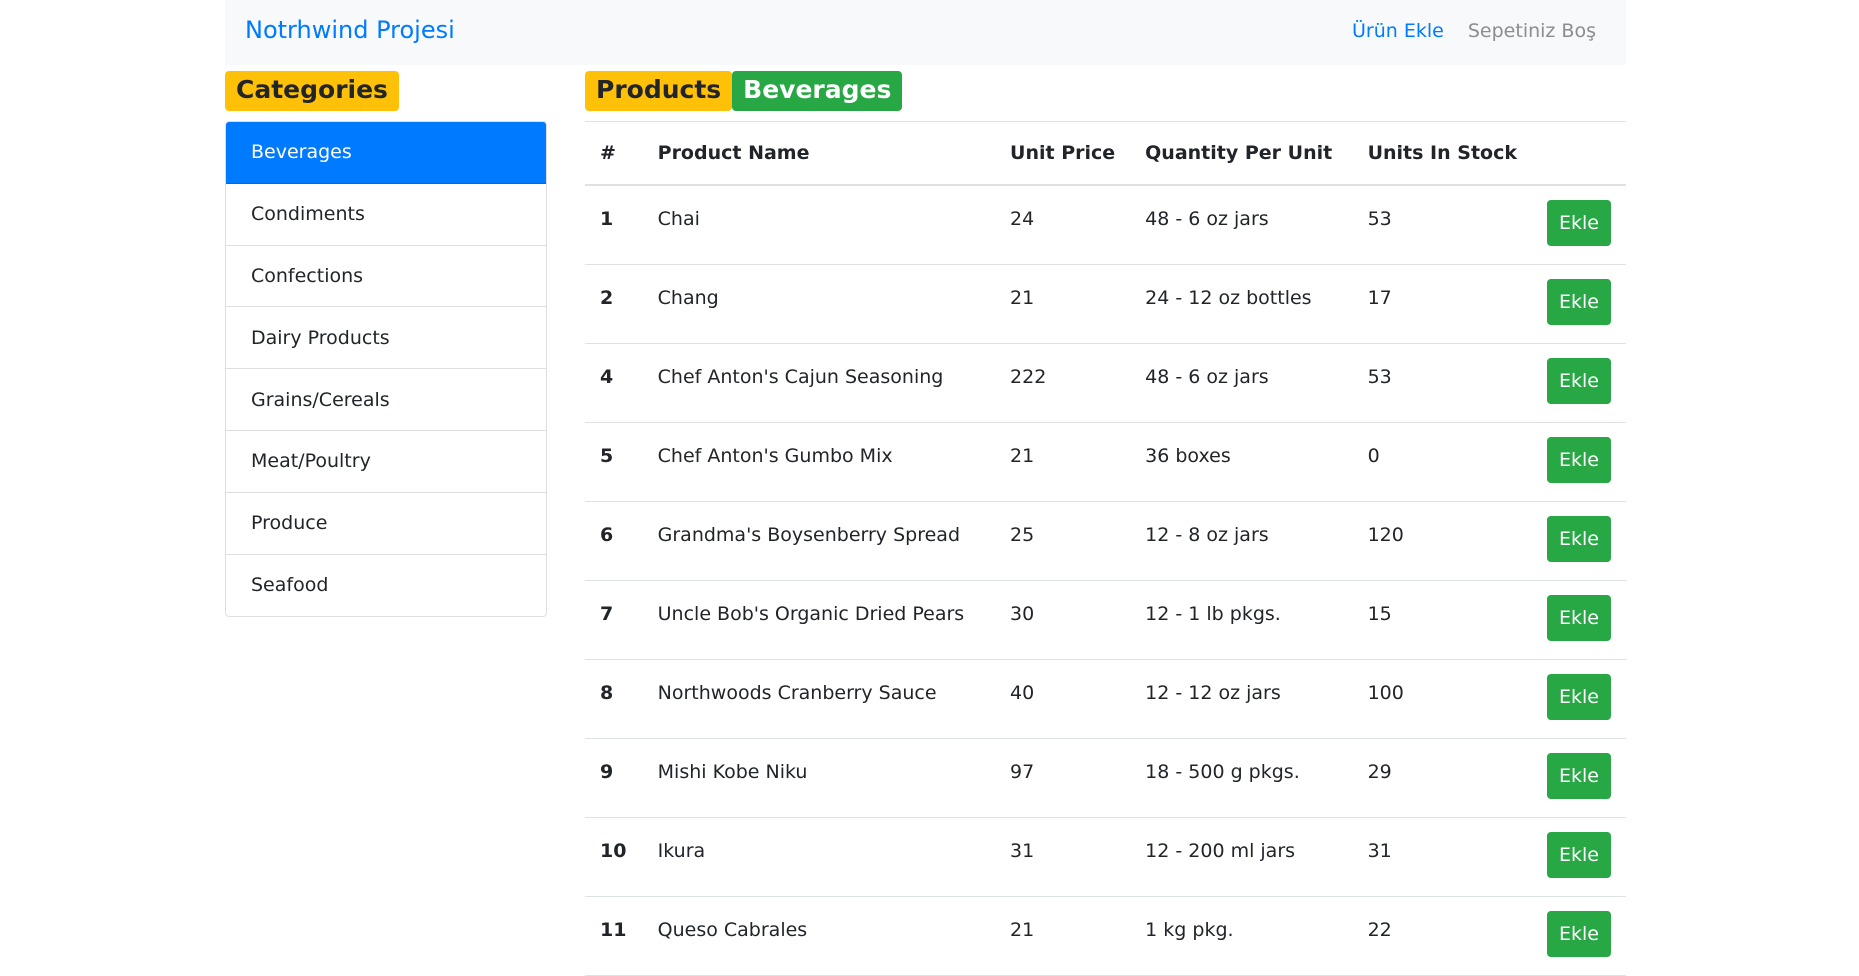 This screenshot has height=976, width=1859. I want to click on quantity-per-unit-cell: 12 - 12 oz jars, so click(1241, 699).